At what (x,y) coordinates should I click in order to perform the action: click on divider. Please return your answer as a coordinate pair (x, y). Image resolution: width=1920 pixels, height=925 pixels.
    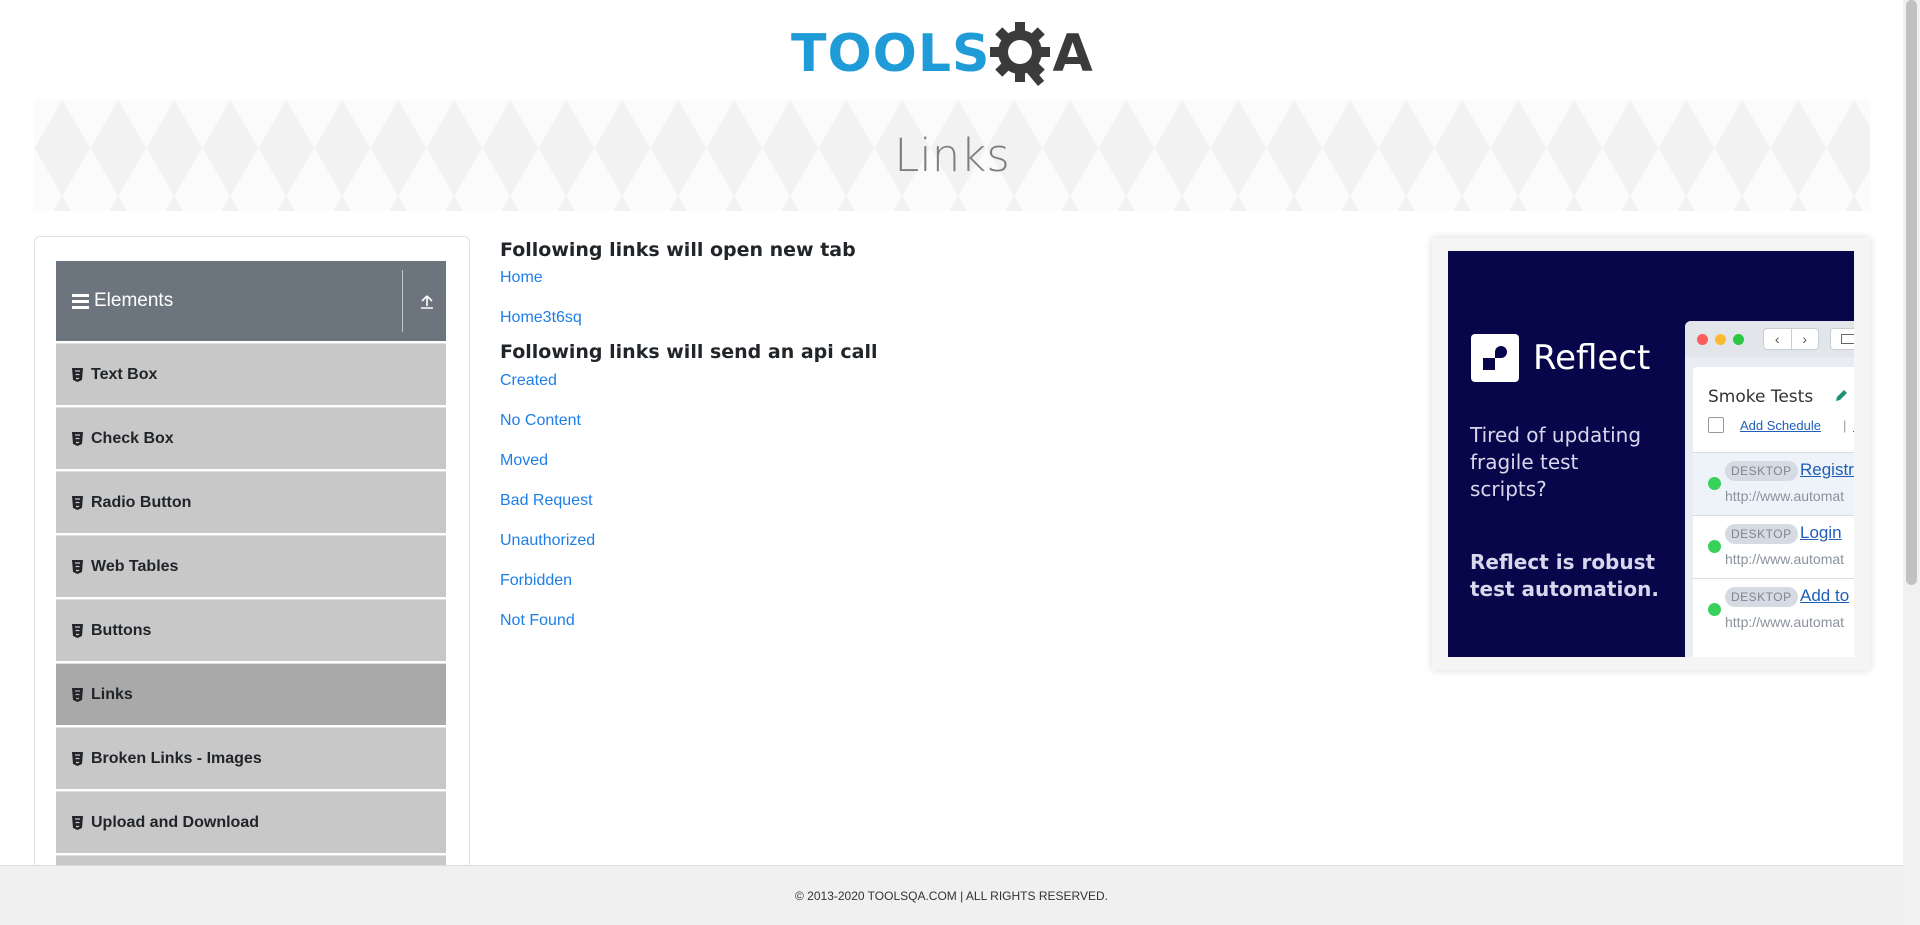
    Looking at the image, I should click on (402, 301).